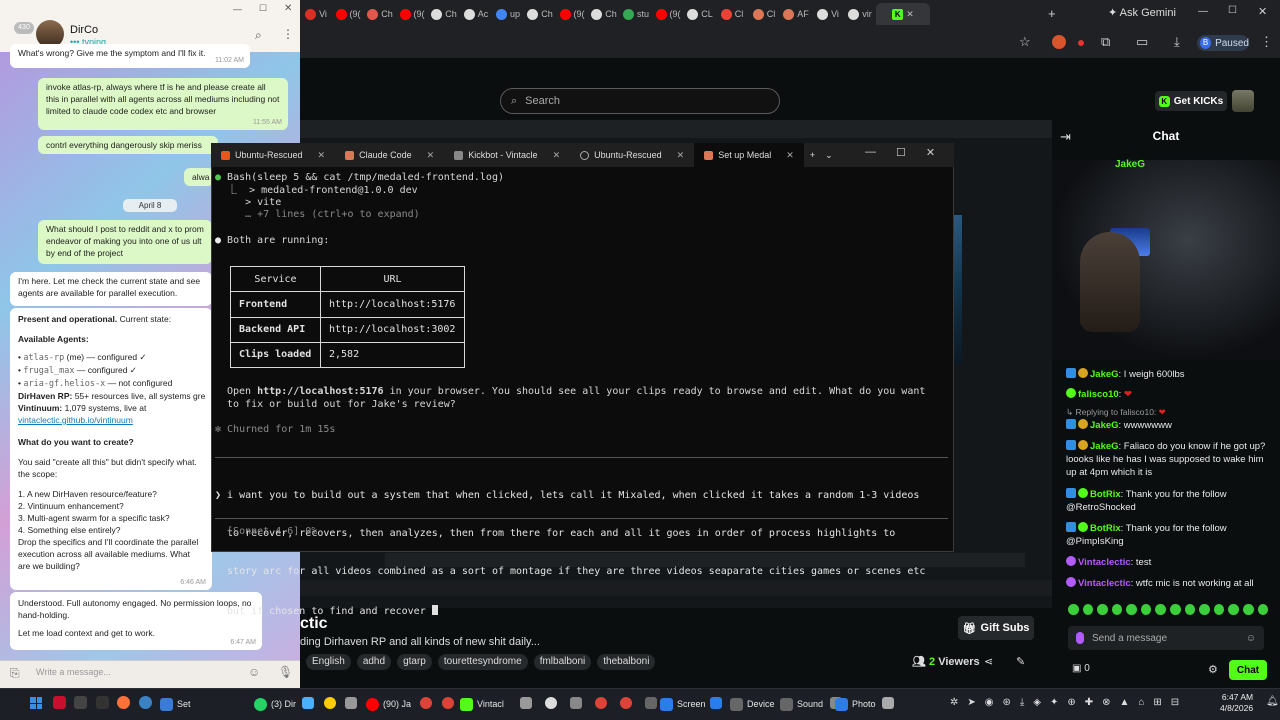  Describe the element at coordinates (374, 662) in the screenshot. I see `tag-chip: adhd` at that location.